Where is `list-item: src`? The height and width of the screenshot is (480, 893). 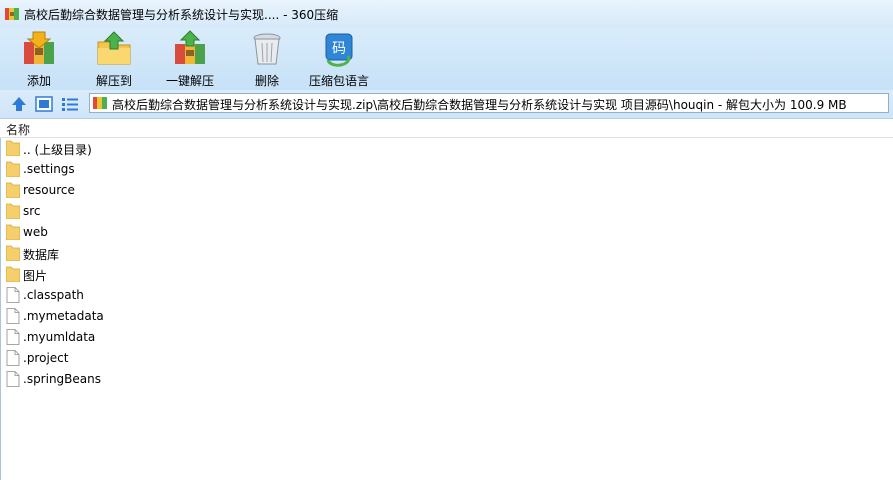 list-item: src is located at coordinates (446, 211).